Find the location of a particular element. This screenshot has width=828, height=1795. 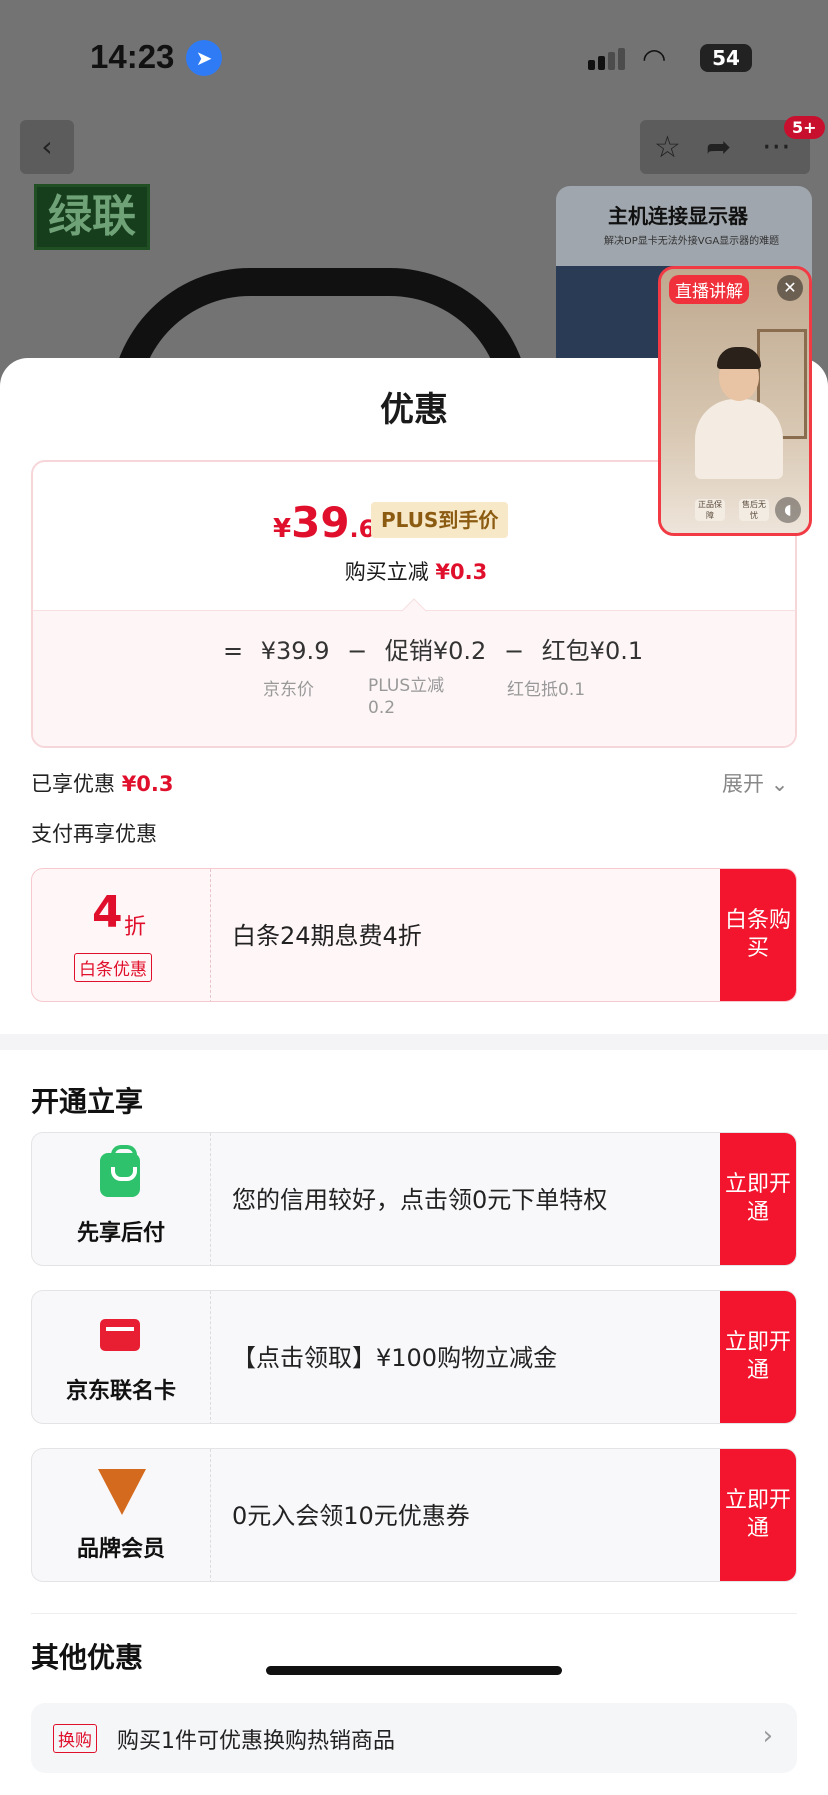

trade-in-text: 购买1件可优惠换购热销商品 is located at coordinates (256, 1741).